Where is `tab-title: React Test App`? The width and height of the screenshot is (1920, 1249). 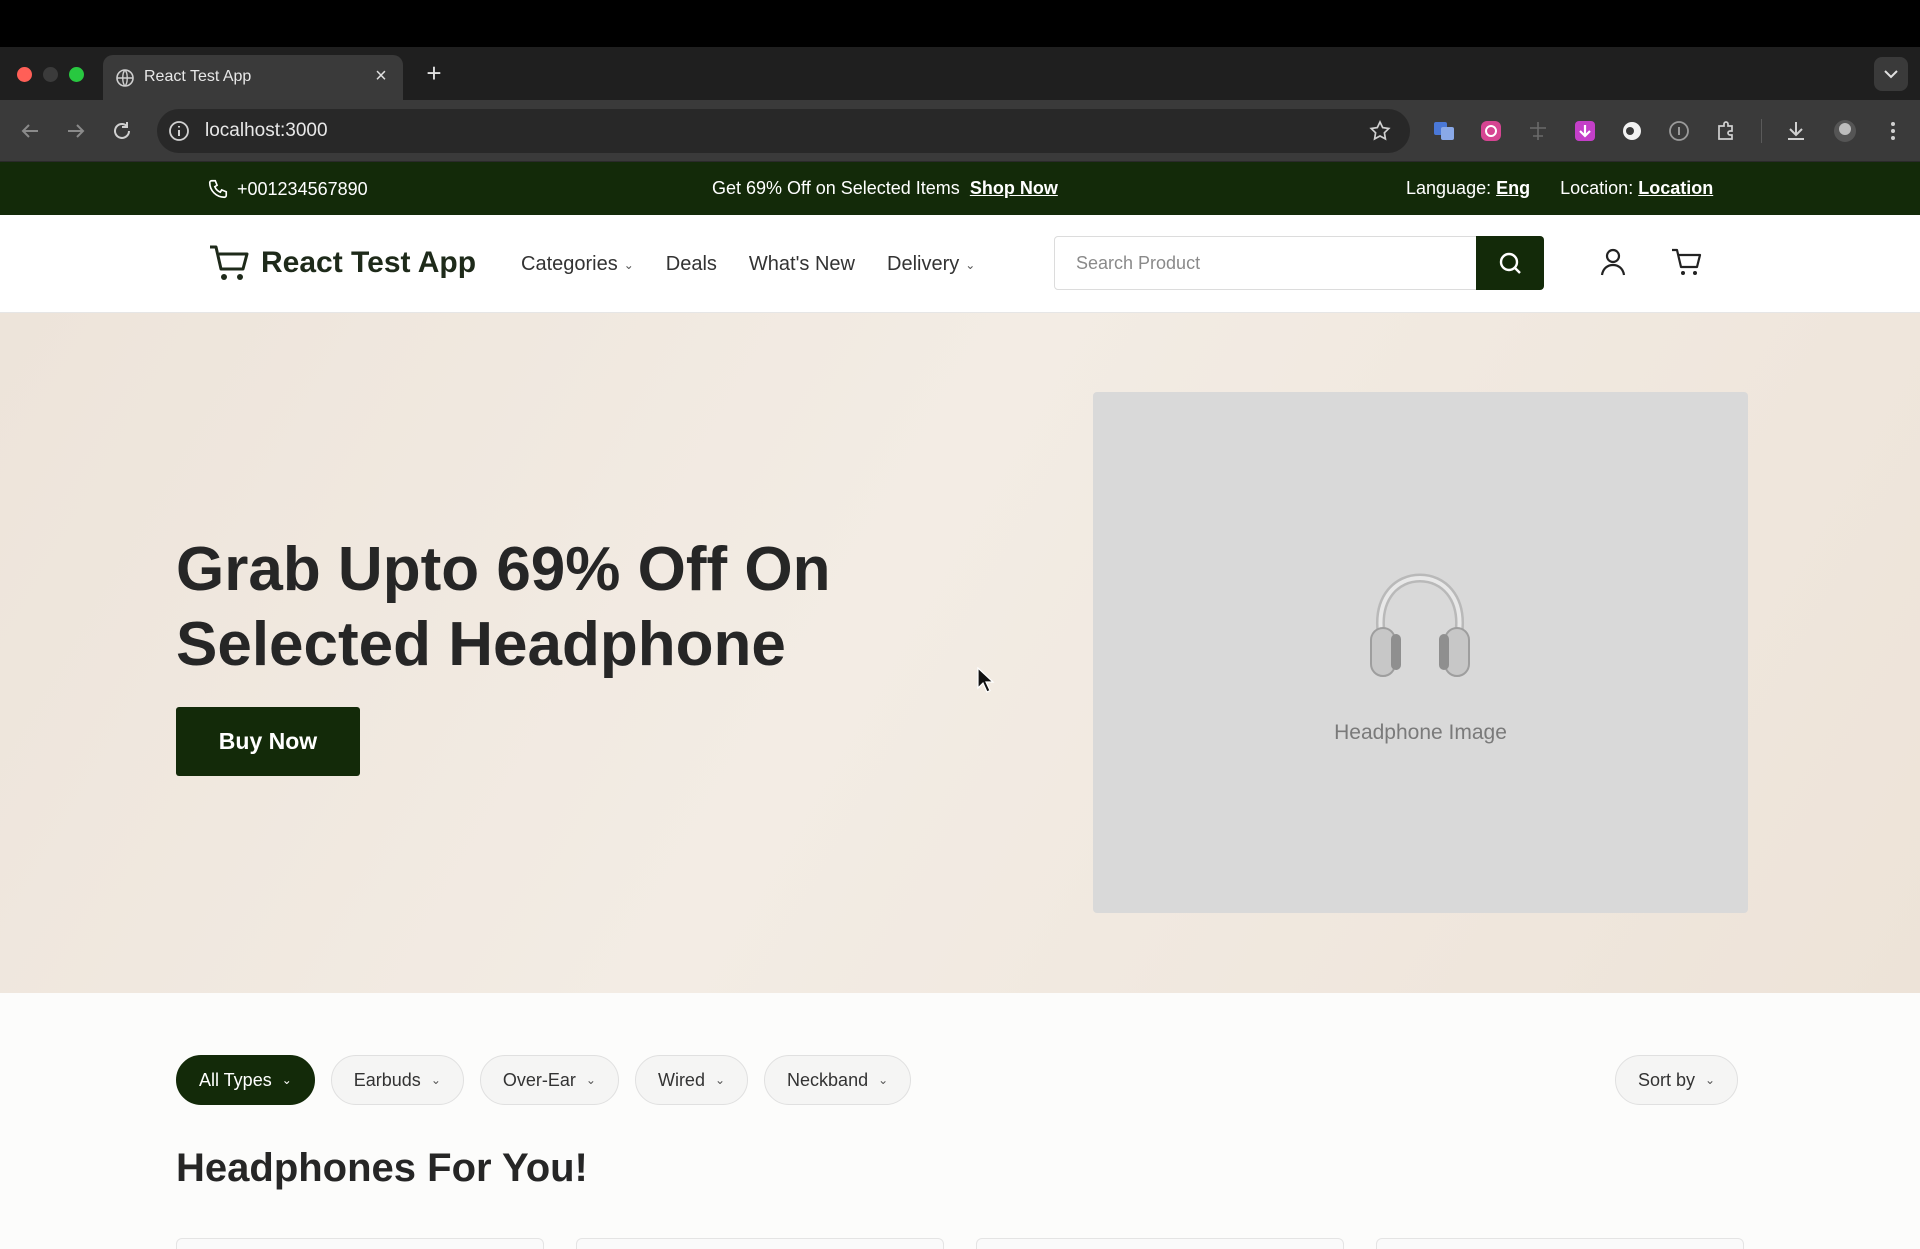 tab-title: React Test App is located at coordinates (198, 76).